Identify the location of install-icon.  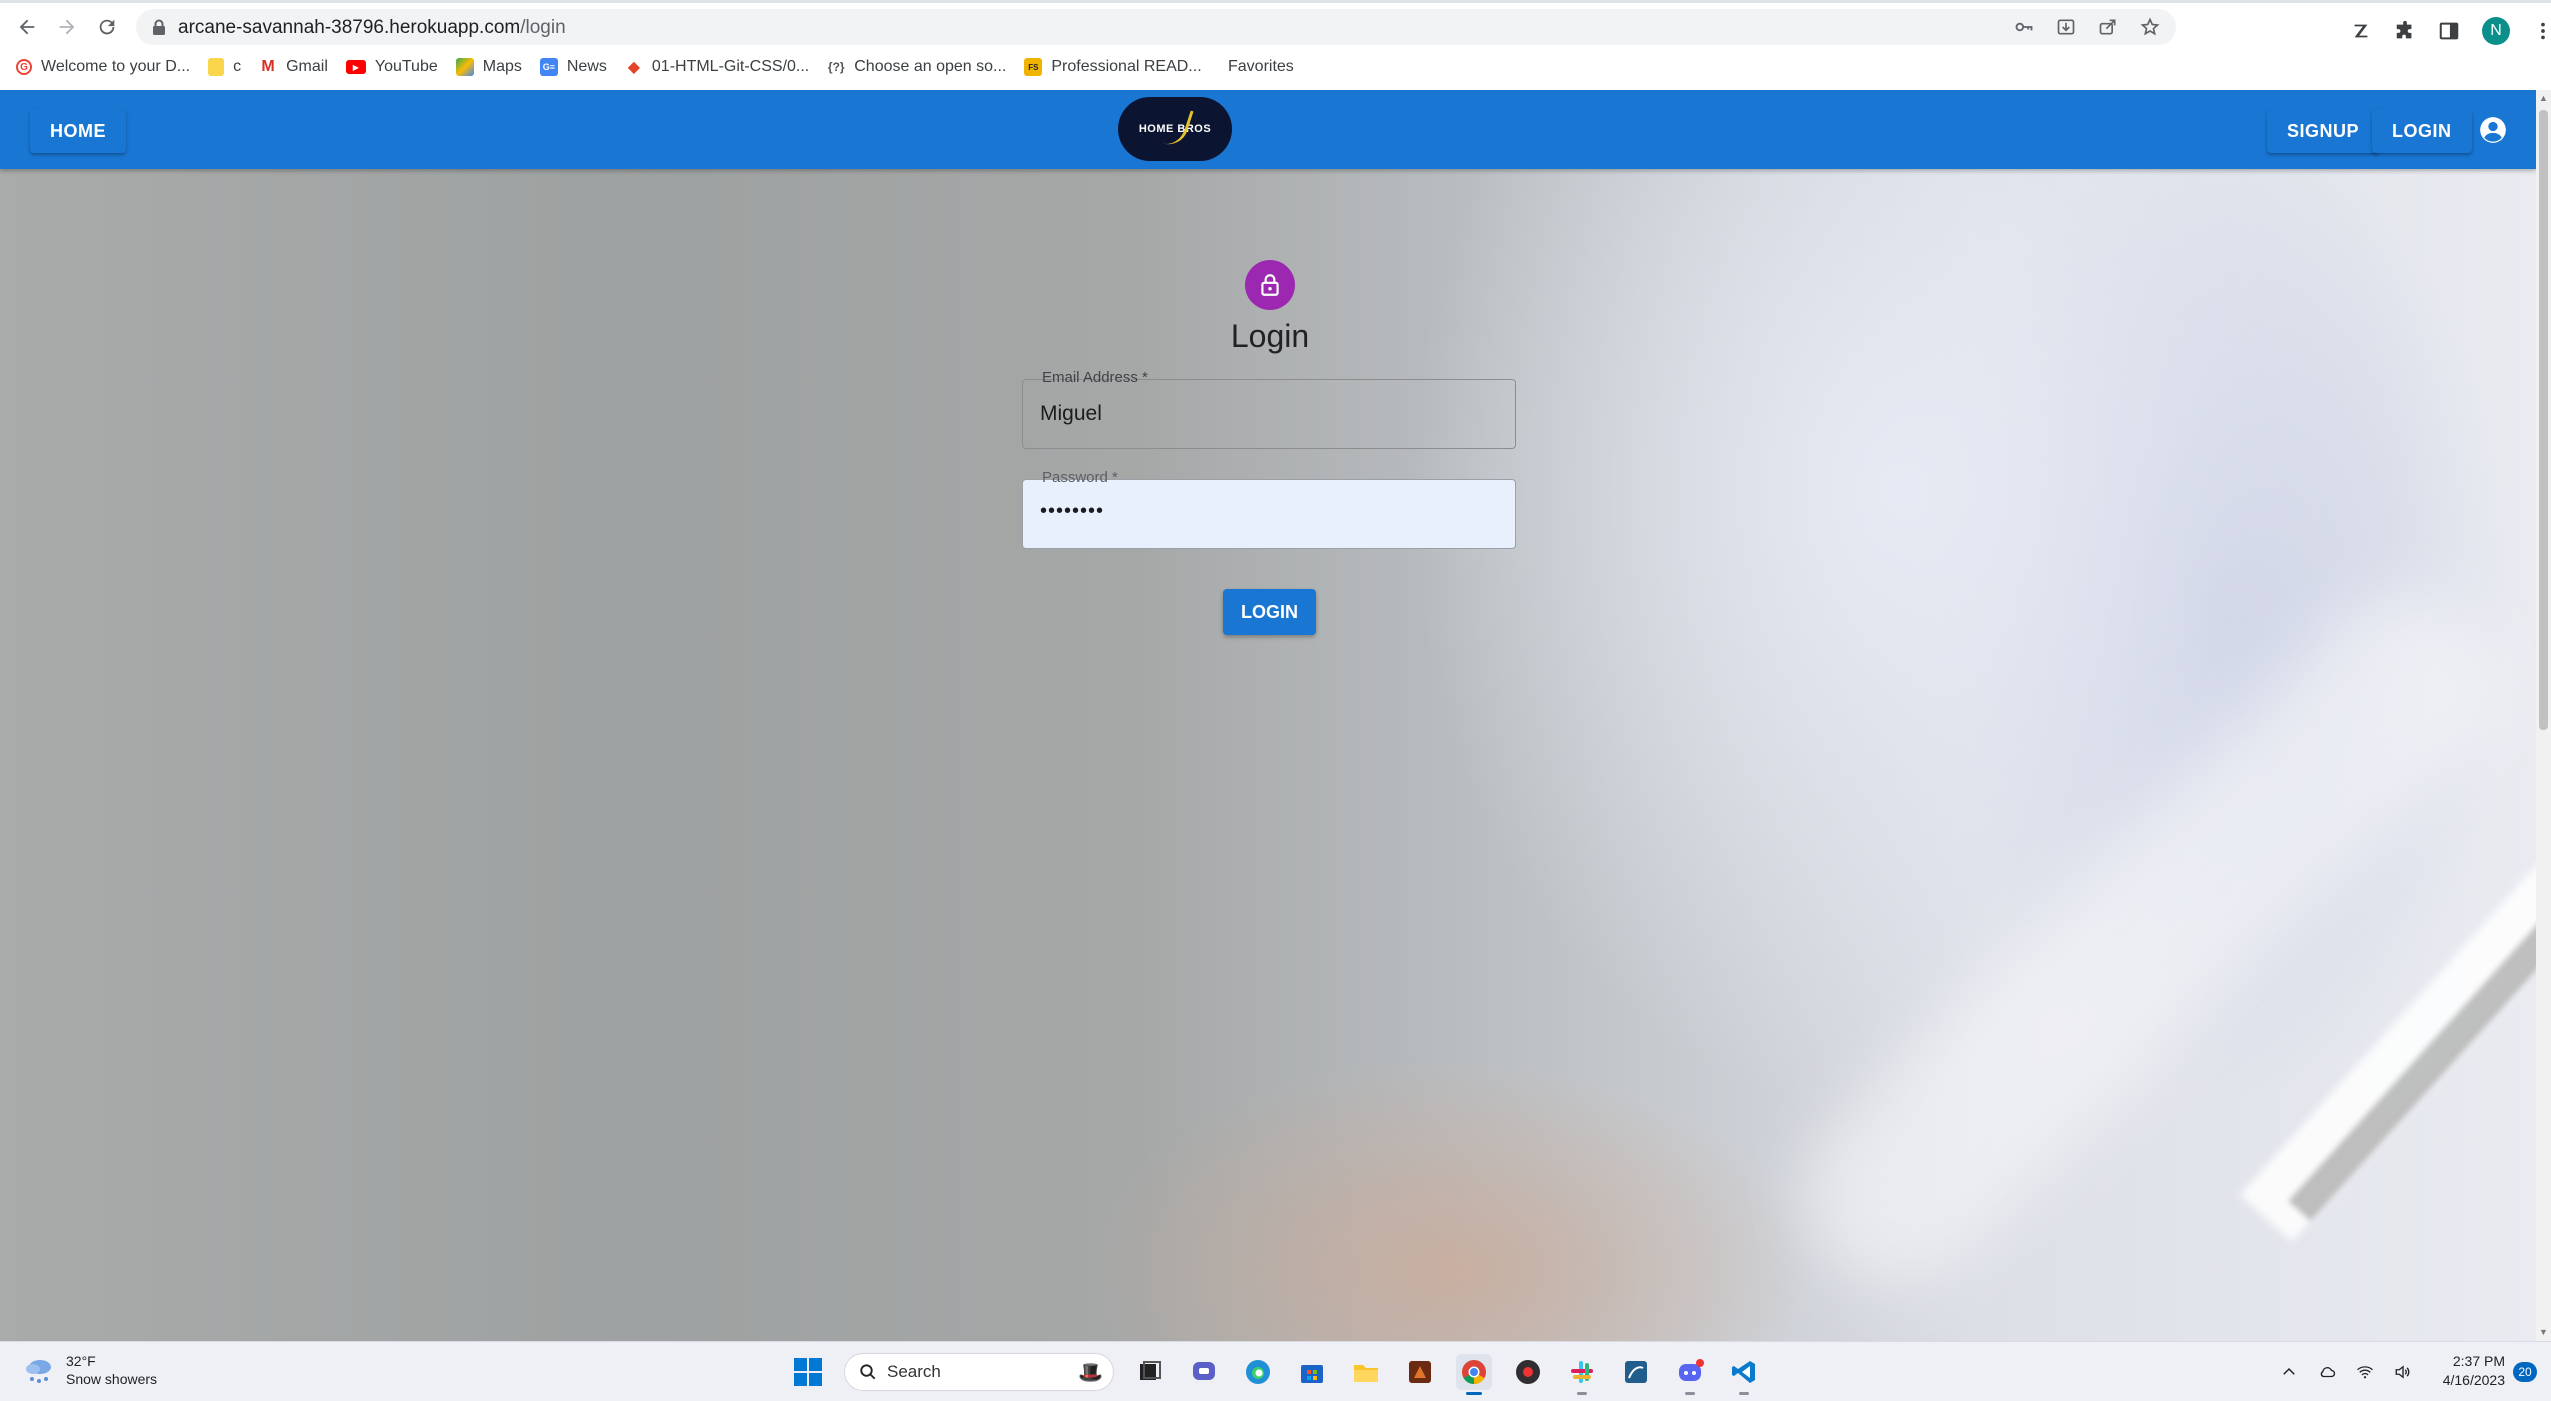
(2066, 27).